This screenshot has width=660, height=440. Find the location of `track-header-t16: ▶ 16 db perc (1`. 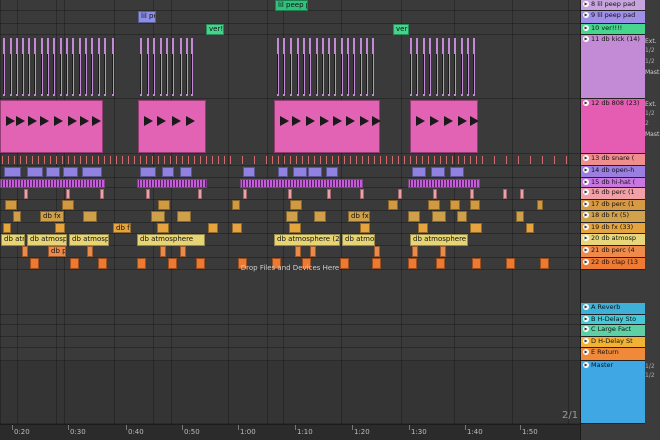

track-header-t16: ▶ 16 db perc (1 is located at coordinates (613, 194).